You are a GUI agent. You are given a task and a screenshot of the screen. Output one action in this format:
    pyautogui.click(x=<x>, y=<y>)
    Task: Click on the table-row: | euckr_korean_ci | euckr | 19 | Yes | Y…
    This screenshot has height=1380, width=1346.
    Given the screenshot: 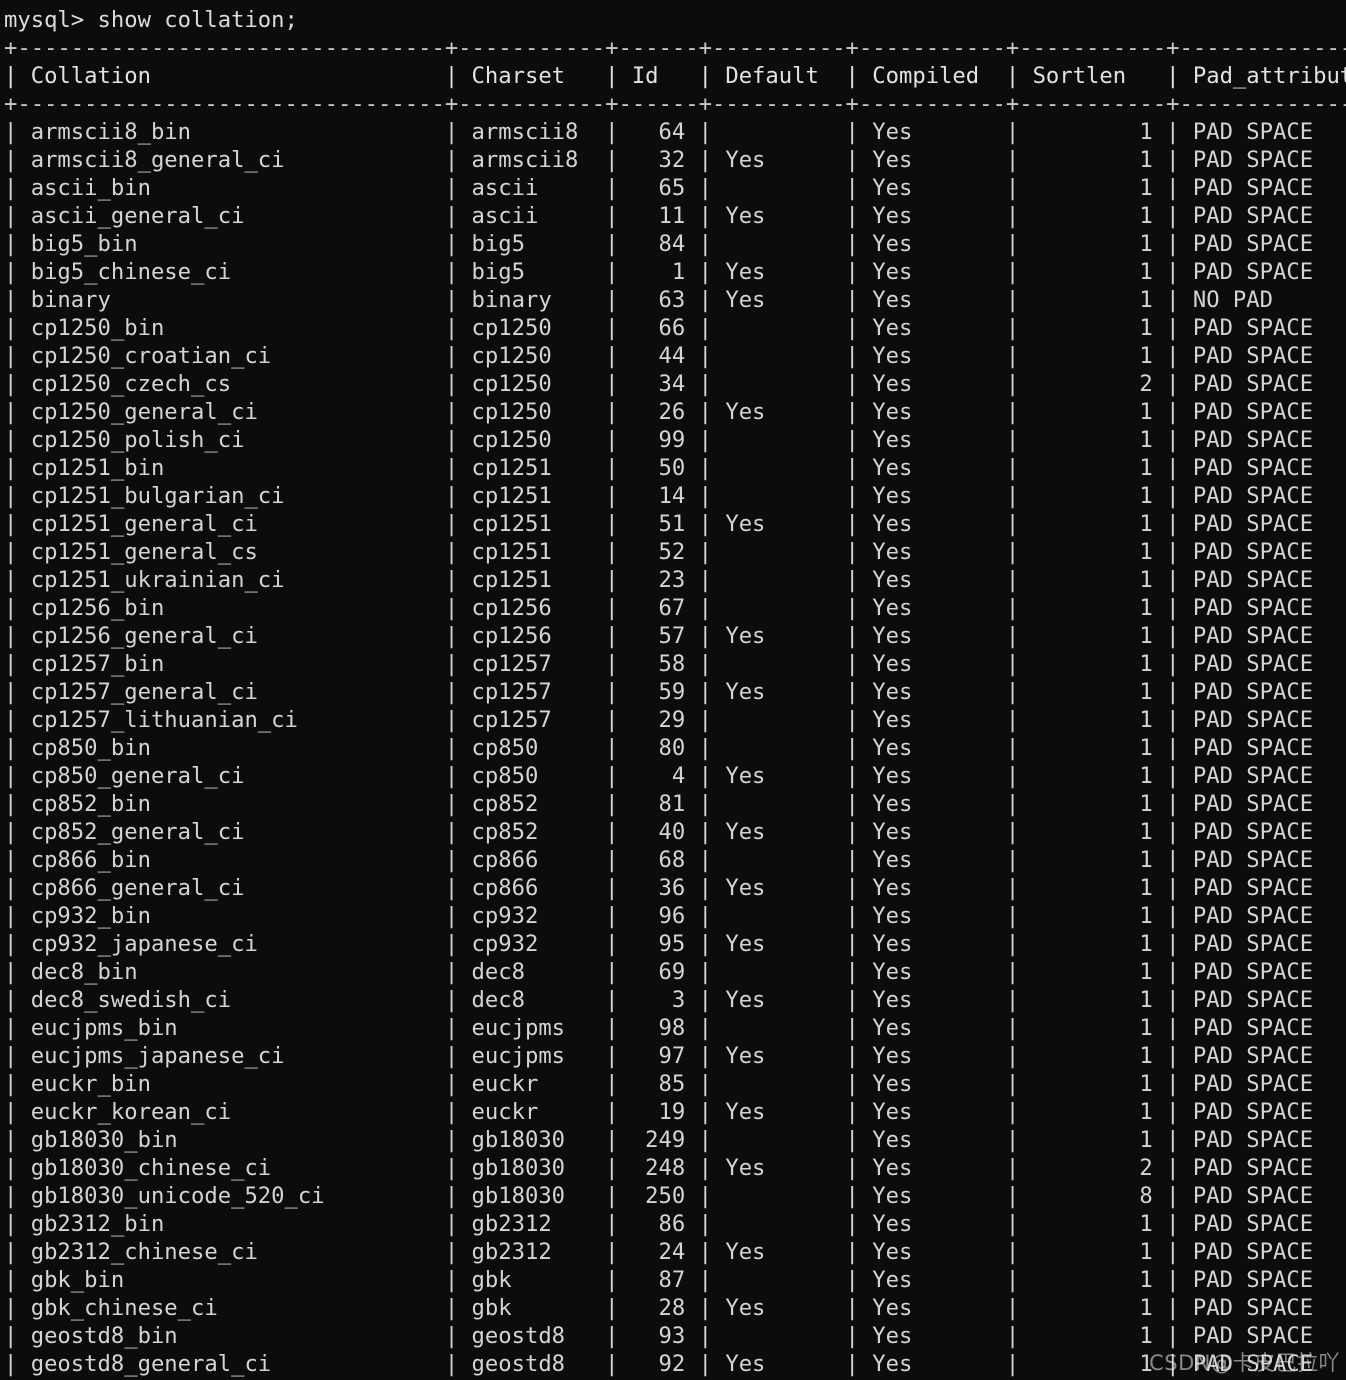 What is the action you would take?
    pyautogui.click(x=675, y=1112)
    